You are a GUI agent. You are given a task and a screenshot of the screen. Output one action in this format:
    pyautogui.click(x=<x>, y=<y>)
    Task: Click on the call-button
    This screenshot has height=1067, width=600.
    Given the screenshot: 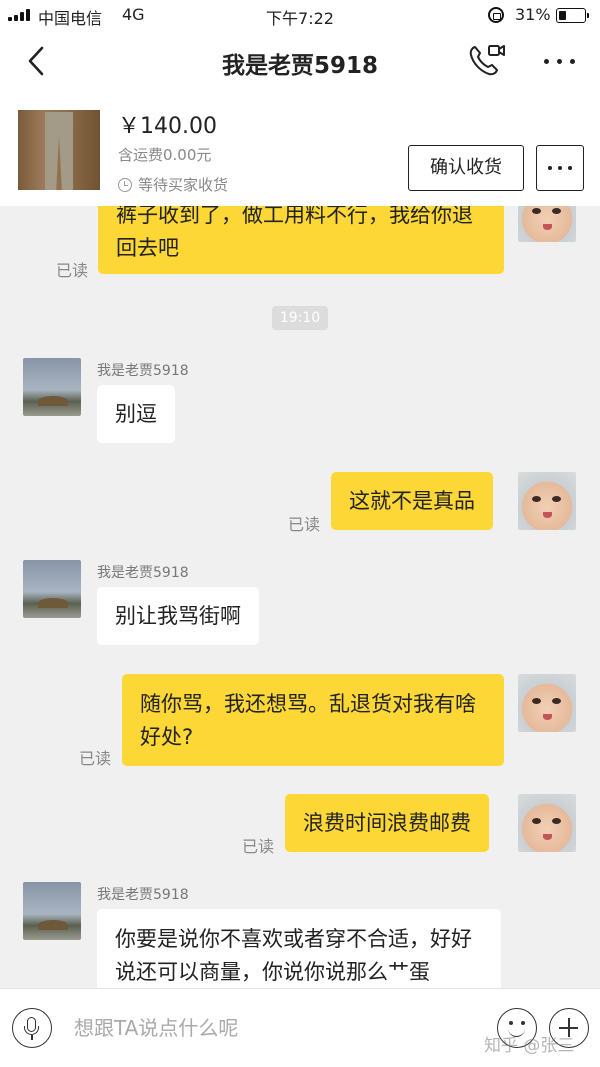 What is the action you would take?
    pyautogui.click(x=487, y=61)
    